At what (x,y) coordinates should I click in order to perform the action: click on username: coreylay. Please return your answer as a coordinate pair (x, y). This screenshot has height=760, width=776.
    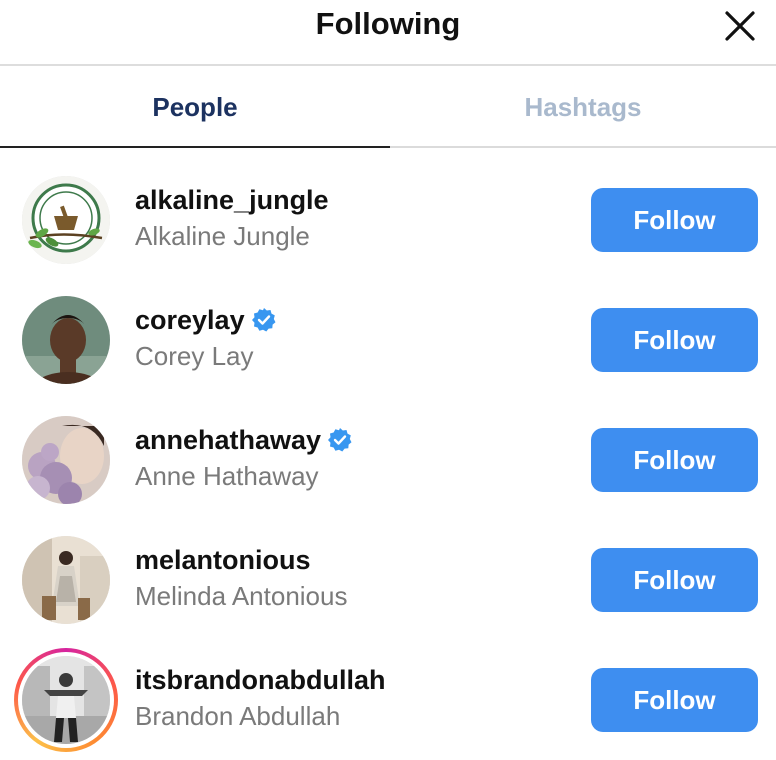
    Looking at the image, I should click on (206, 320).